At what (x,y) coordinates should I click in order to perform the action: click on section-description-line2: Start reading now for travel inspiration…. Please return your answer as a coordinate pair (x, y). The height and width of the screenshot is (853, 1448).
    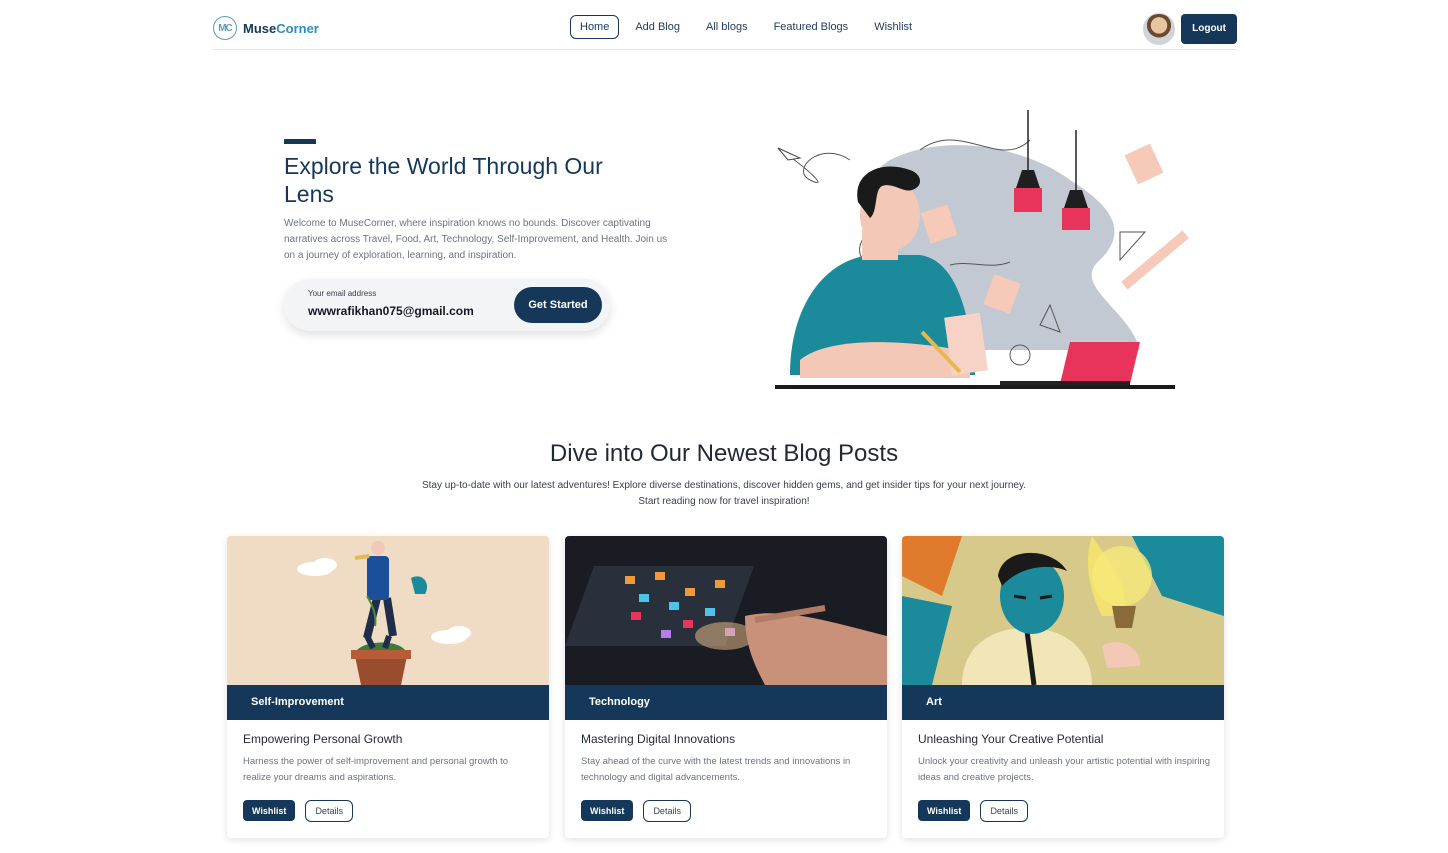
    Looking at the image, I should click on (724, 501).